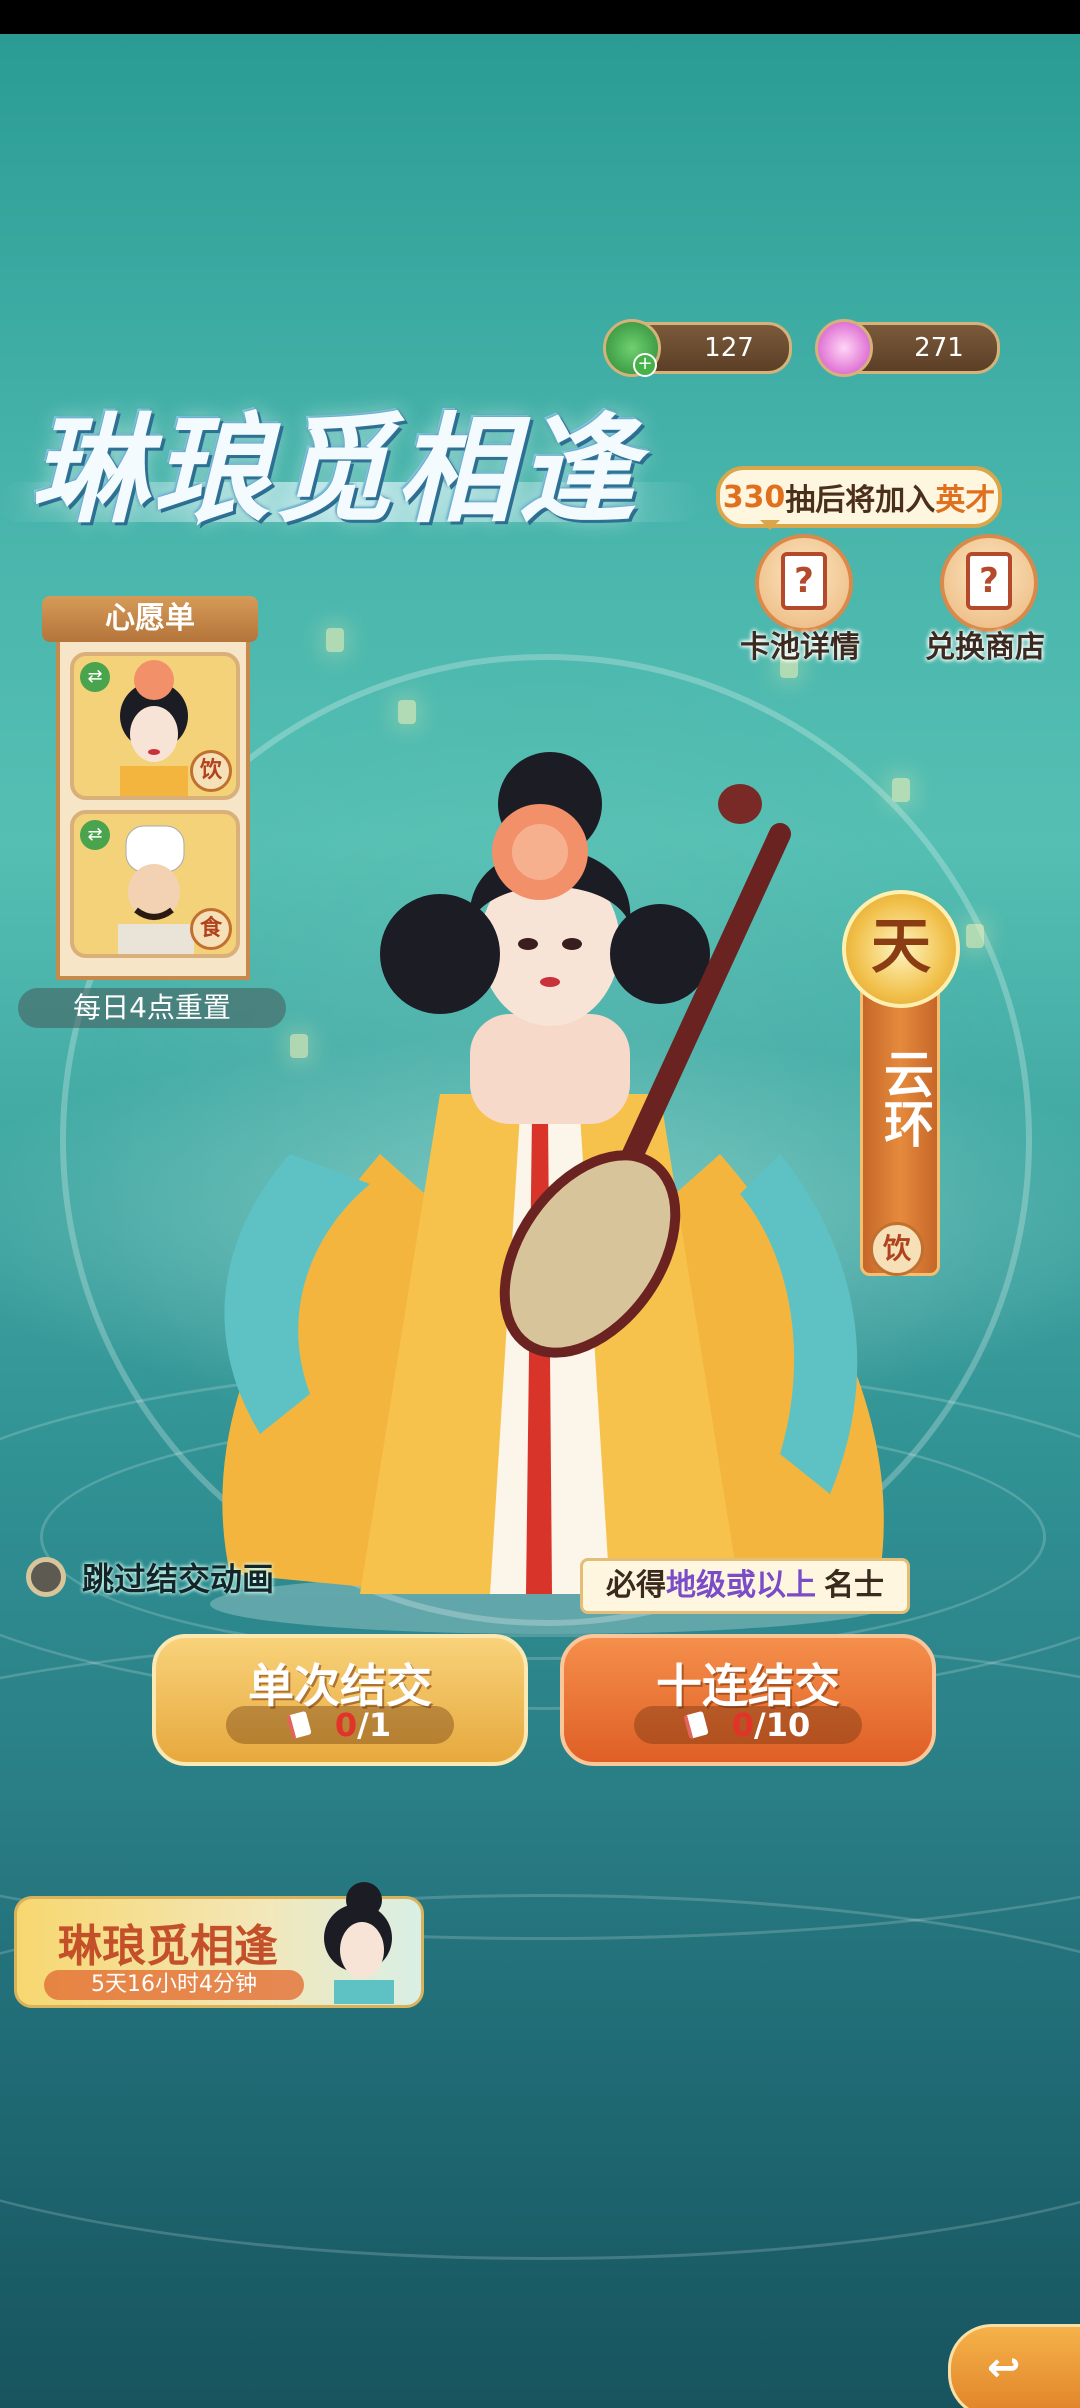 The height and width of the screenshot is (2408, 1080). Describe the element at coordinates (153, 809) in the screenshot. I see `wishlist-frame: ⇄ 饮 ⇄ 食` at that location.